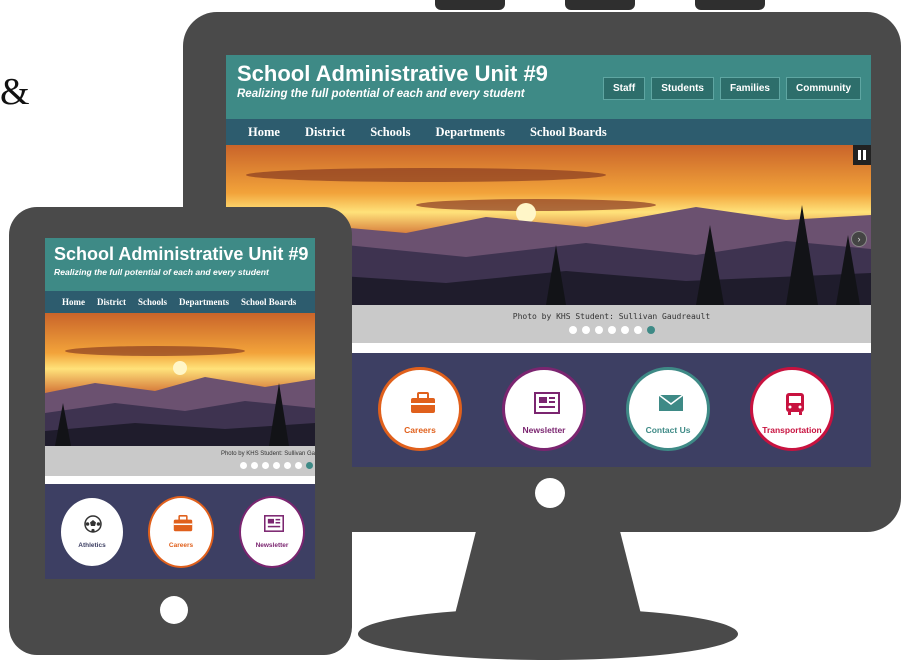 This screenshot has width=901, height=660. Describe the element at coordinates (792, 430) in the screenshot. I see `tile-label: Transportation` at that location.